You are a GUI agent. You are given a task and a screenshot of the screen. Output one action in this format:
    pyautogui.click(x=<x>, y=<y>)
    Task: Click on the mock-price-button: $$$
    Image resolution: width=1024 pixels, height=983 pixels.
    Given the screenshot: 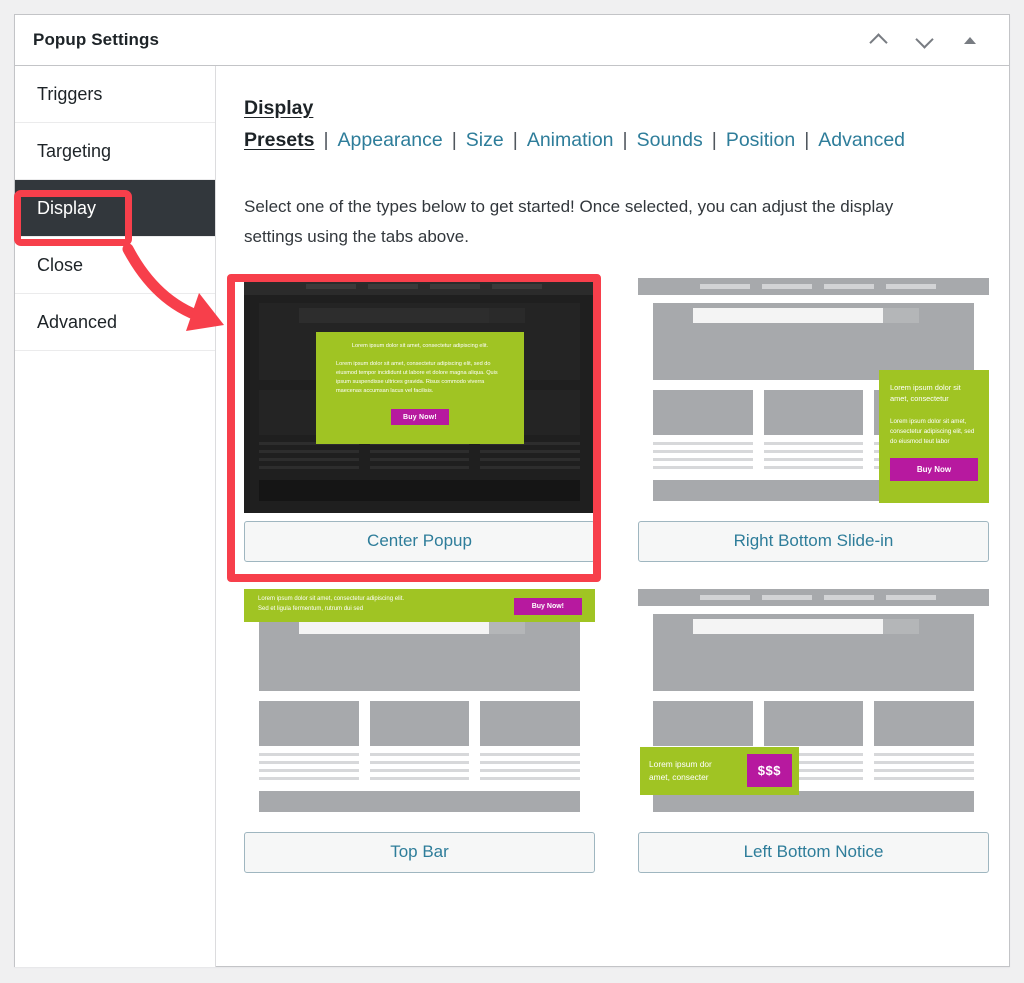 What is the action you would take?
    pyautogui.click(x=769, y=770)
    